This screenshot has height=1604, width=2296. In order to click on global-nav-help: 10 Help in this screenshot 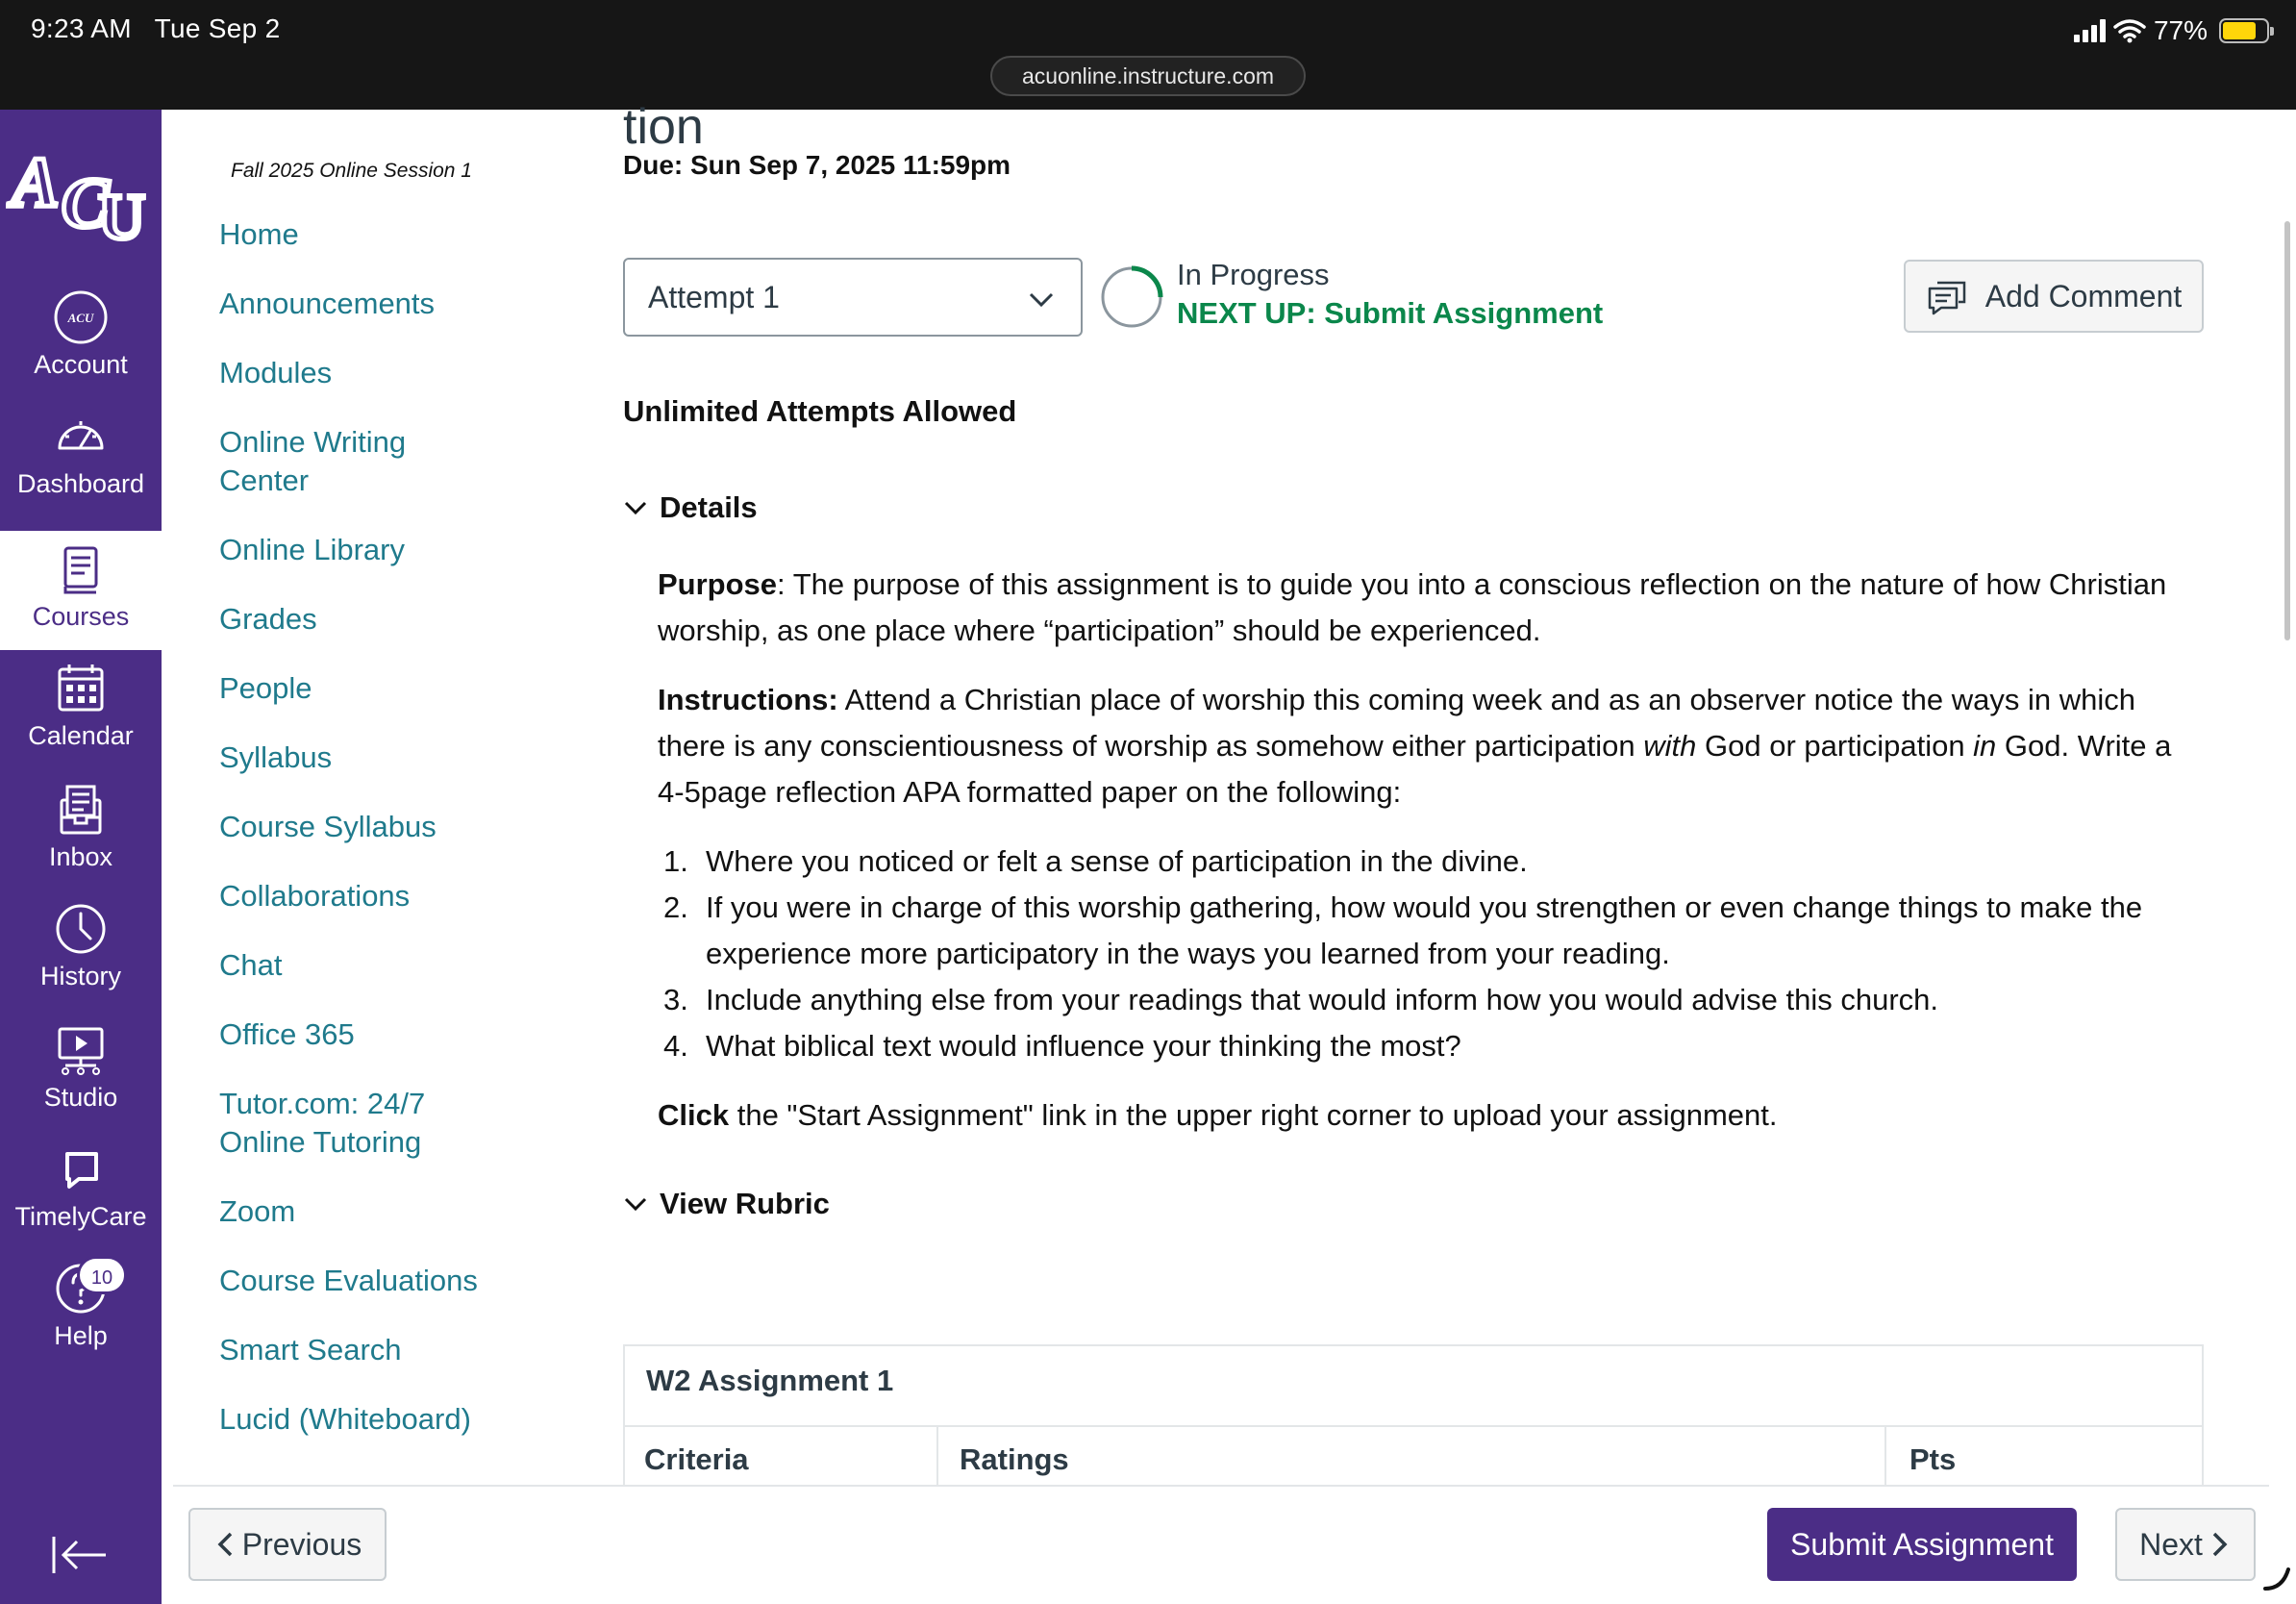, I will do `click(81, 1309)`.